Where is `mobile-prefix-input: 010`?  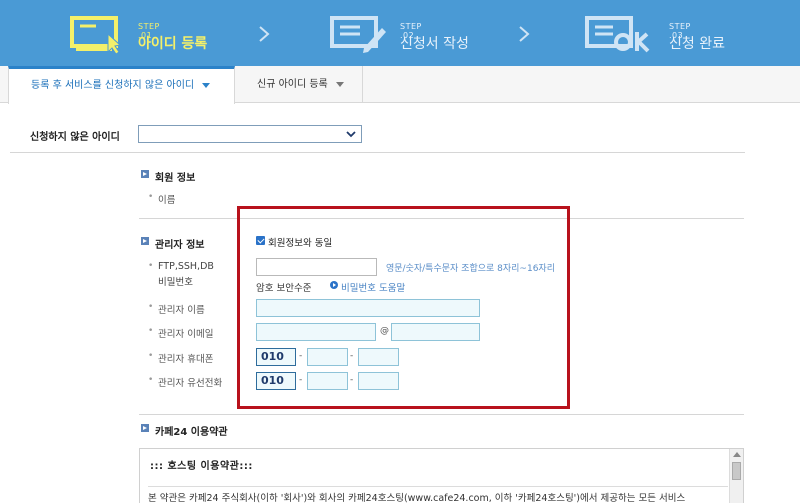 mobile-prefix-input: 010 is located at coordinates (276, 357).